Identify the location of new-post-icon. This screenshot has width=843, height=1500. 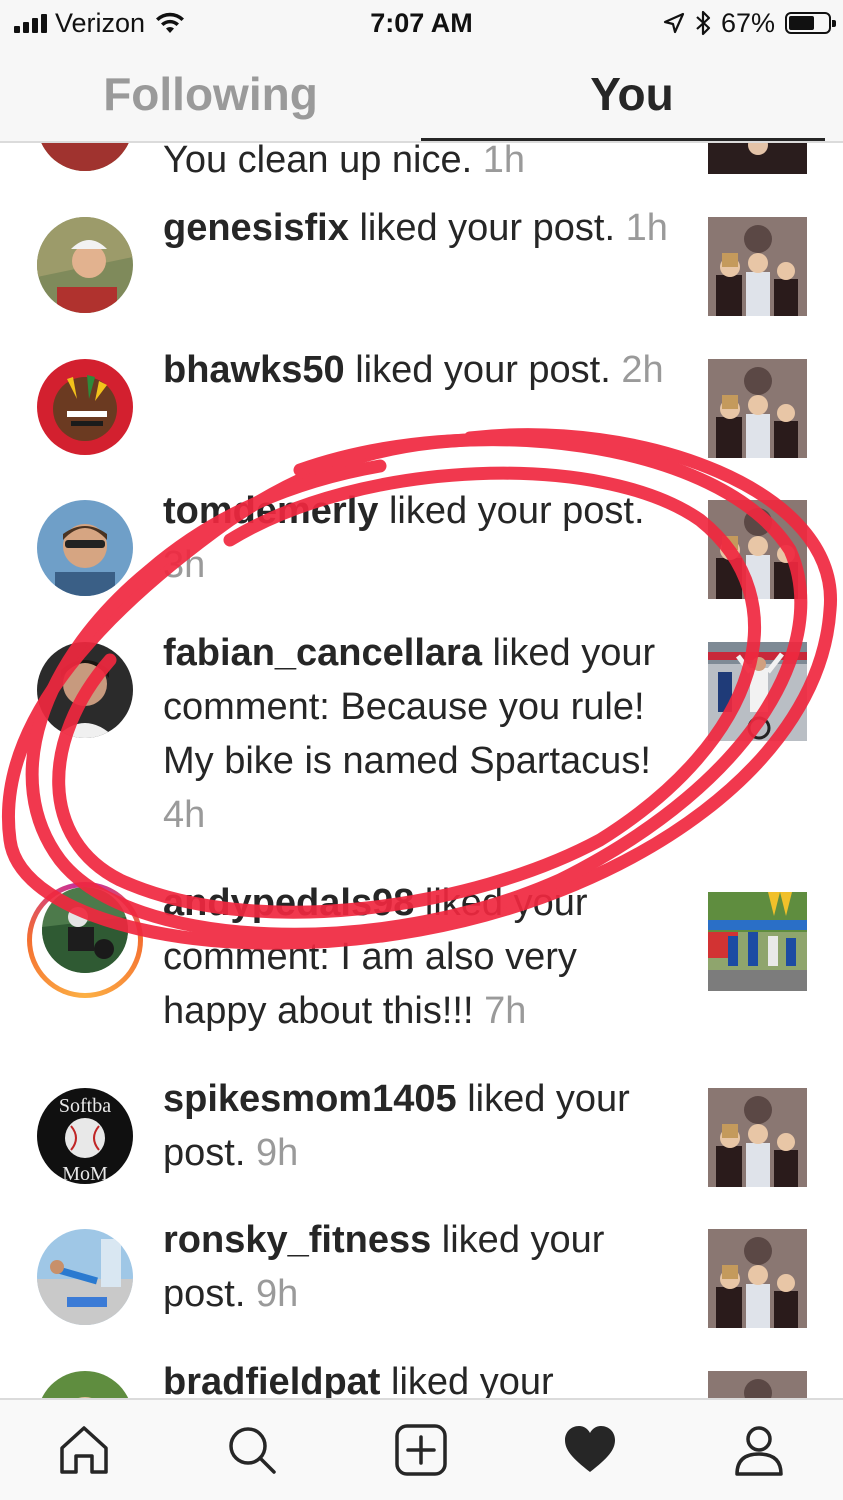
(421, 1450).